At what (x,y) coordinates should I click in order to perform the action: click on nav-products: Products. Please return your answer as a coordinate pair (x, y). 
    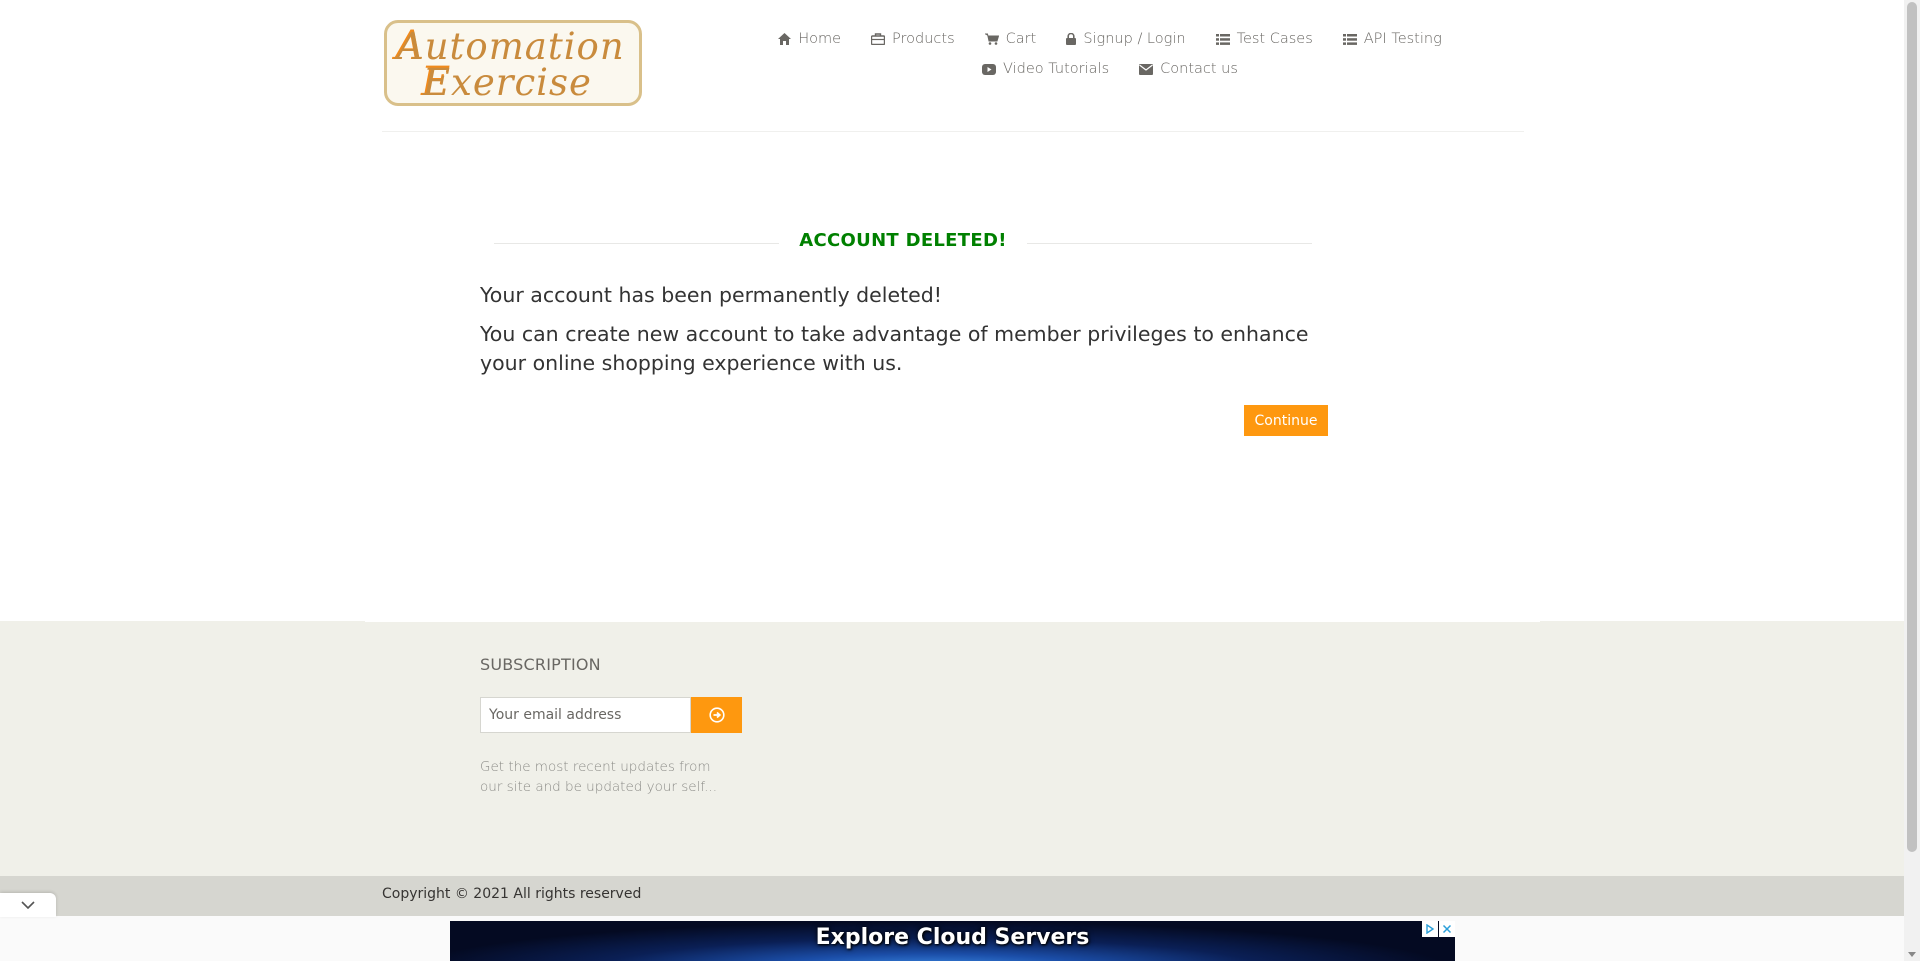
    Looking at the image, I should click on (913, 39).